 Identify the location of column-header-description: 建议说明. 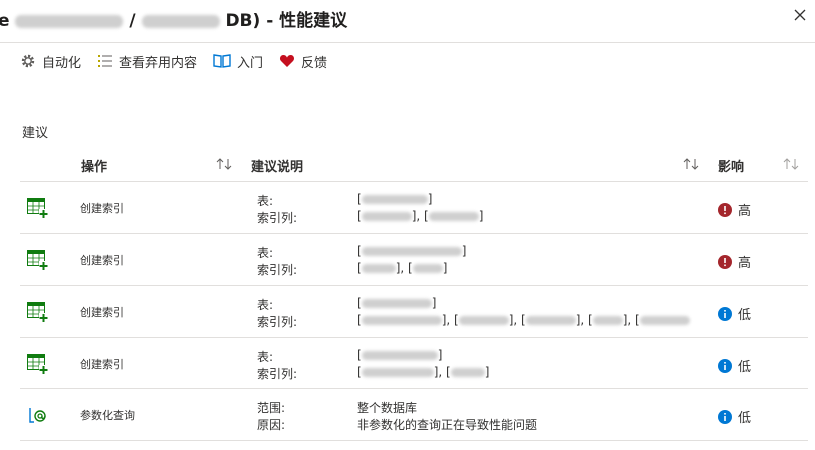
(277, 165).